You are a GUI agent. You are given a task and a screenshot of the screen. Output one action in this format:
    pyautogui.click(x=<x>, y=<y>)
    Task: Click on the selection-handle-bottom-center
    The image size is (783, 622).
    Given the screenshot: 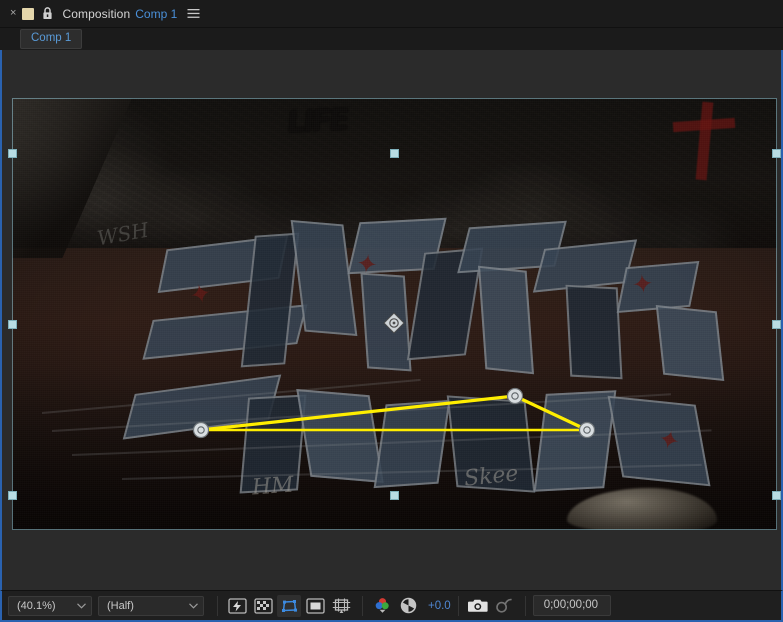 What is the action you would take?
    pyautogui.click(x=394, y=495)
    